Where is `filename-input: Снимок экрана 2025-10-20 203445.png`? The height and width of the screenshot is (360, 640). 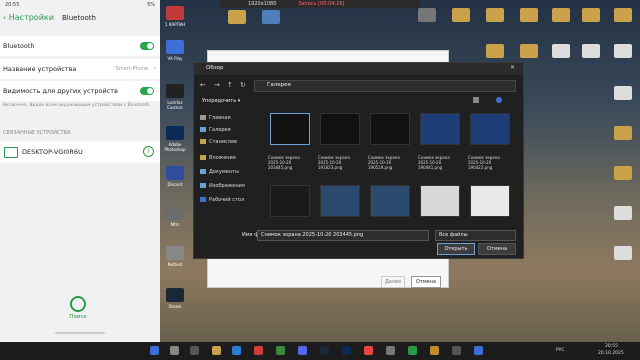
filename-input: Снимок экрана 2025-10-20 203445.png is located at coordinates (343, 235).